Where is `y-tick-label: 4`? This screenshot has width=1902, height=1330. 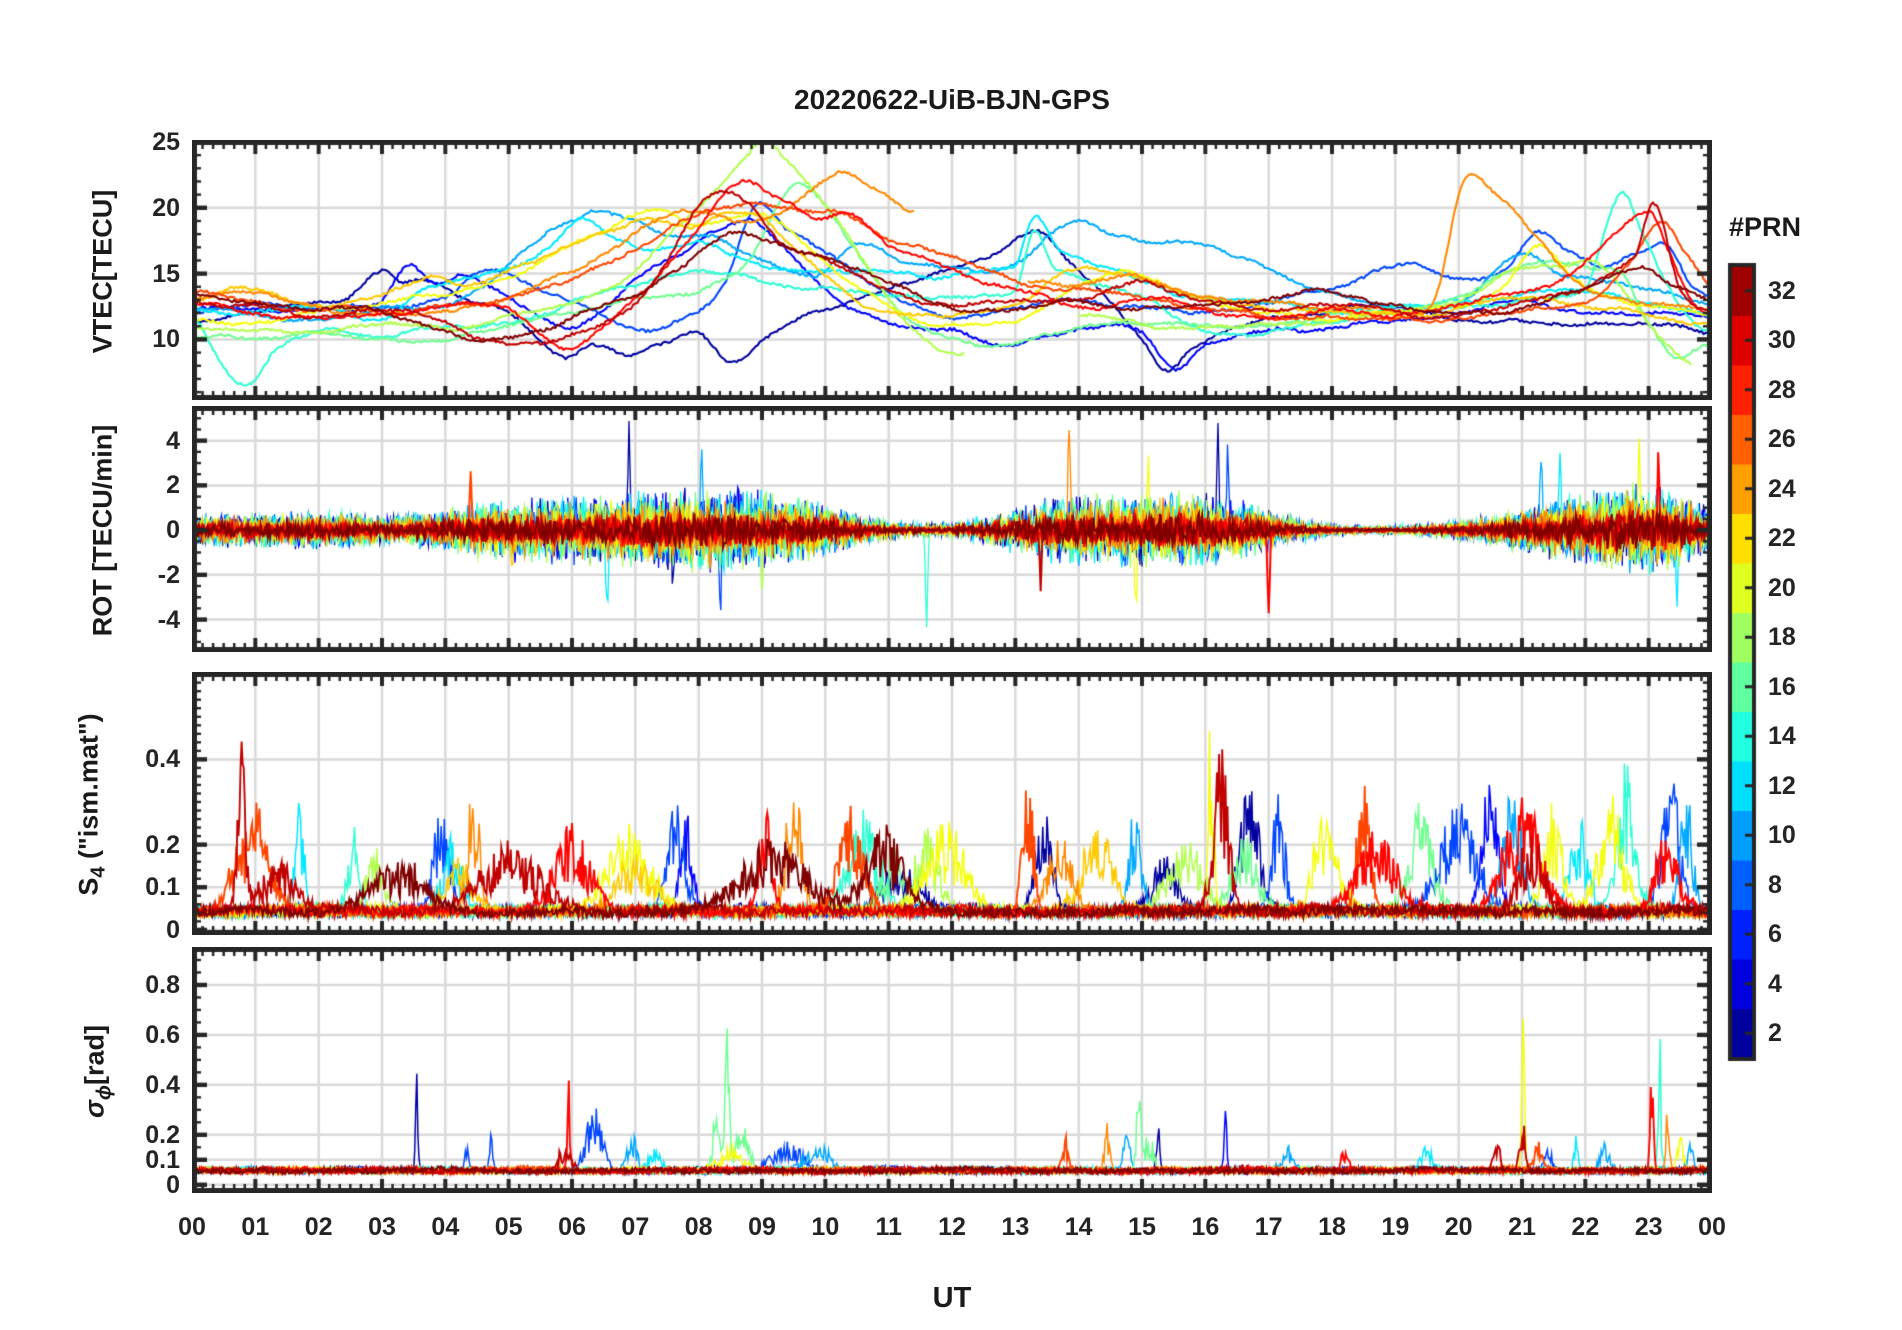 y-tick-label: 4 is located at coordinates (173, 440).